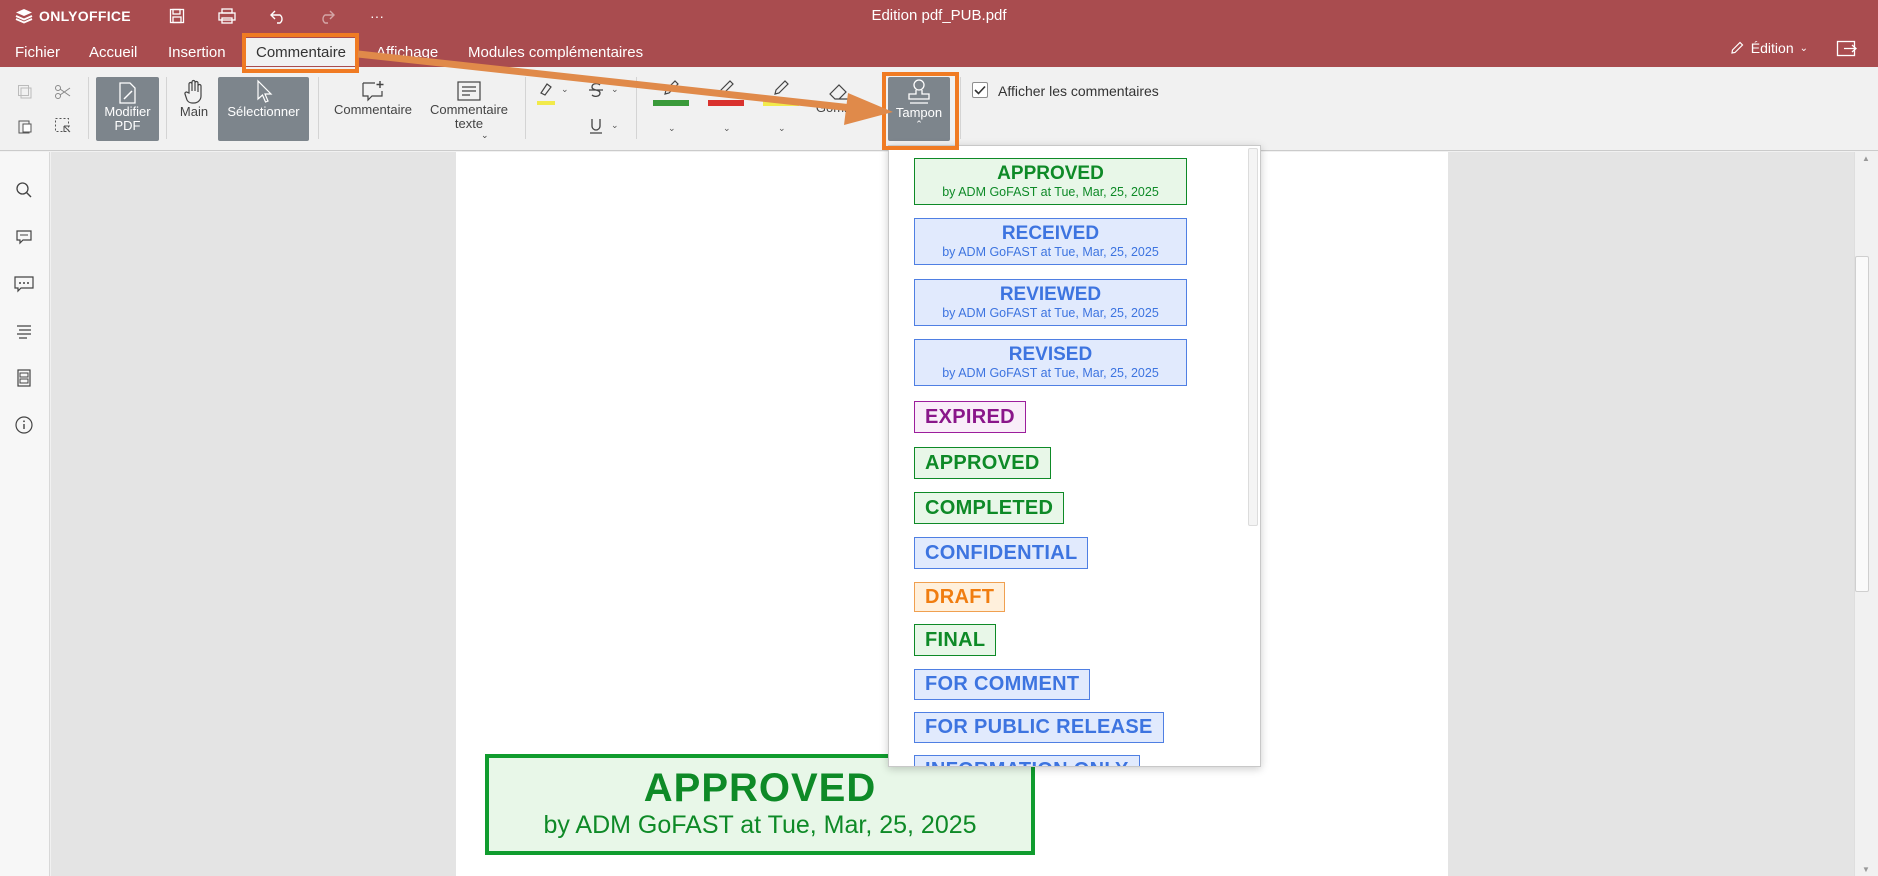  I want to click on pen-color-red, so click(726, 103).